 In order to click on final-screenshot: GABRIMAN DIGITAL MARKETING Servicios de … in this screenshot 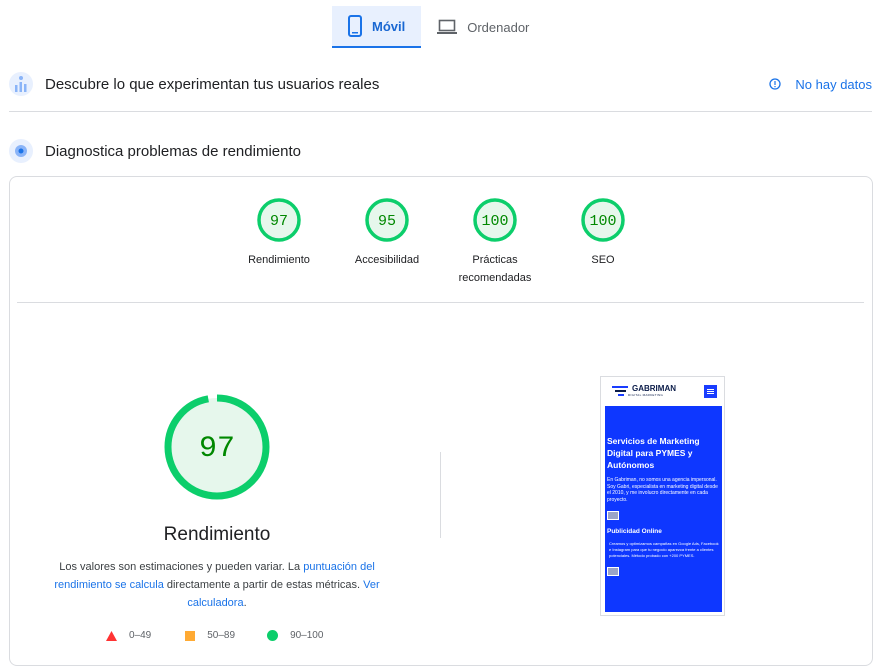, I will do `click(662, 496)`.